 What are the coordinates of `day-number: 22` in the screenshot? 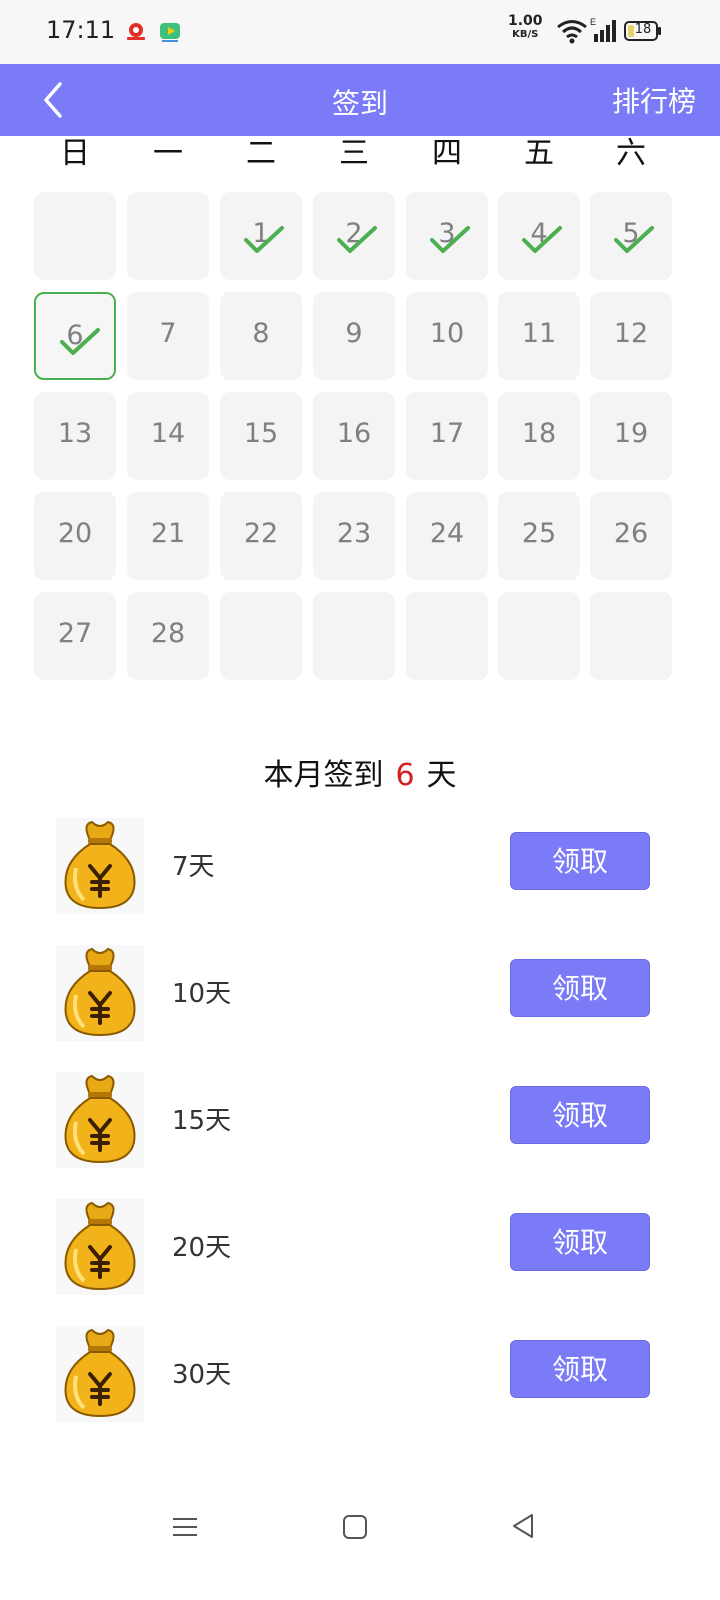 It's located at (261, 533).